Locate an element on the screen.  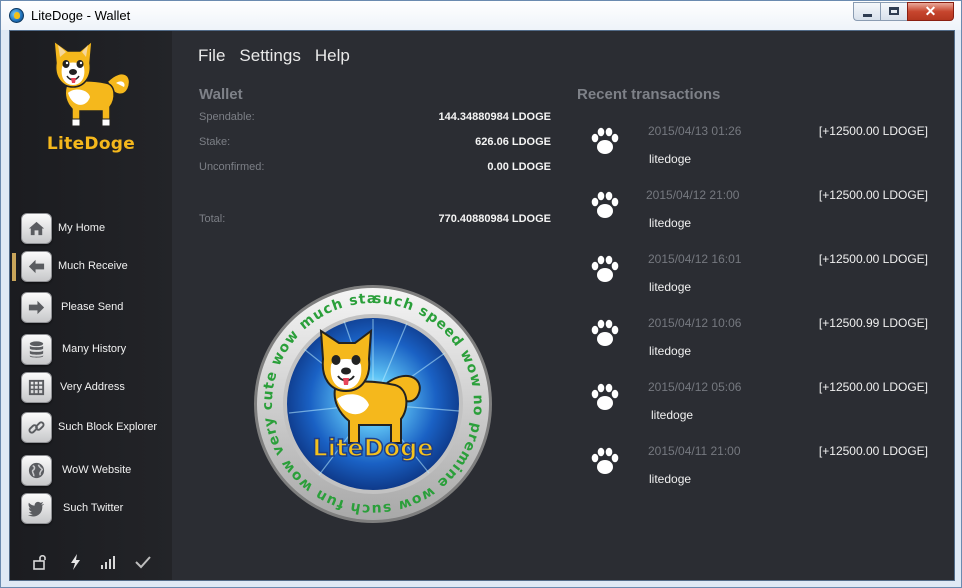
unconfirmed-label: Unconfirmed: is located at coordinates (232, 167).